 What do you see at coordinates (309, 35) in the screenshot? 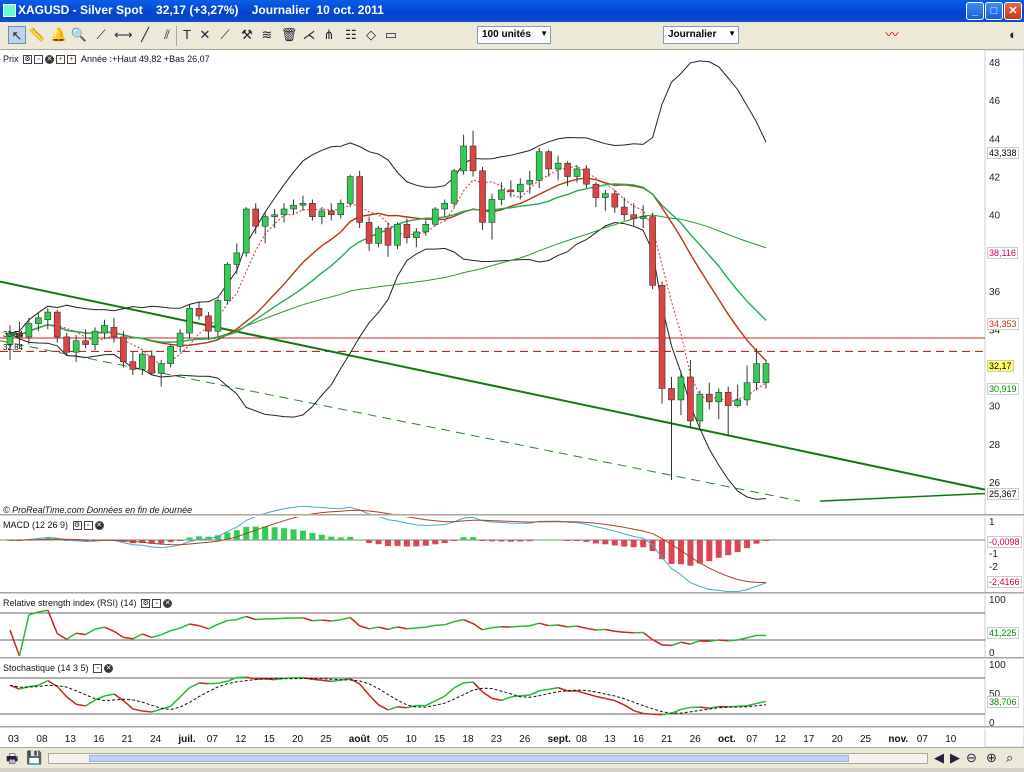
I see `fan-icon: ⋌` at bounding box center [309, 35].